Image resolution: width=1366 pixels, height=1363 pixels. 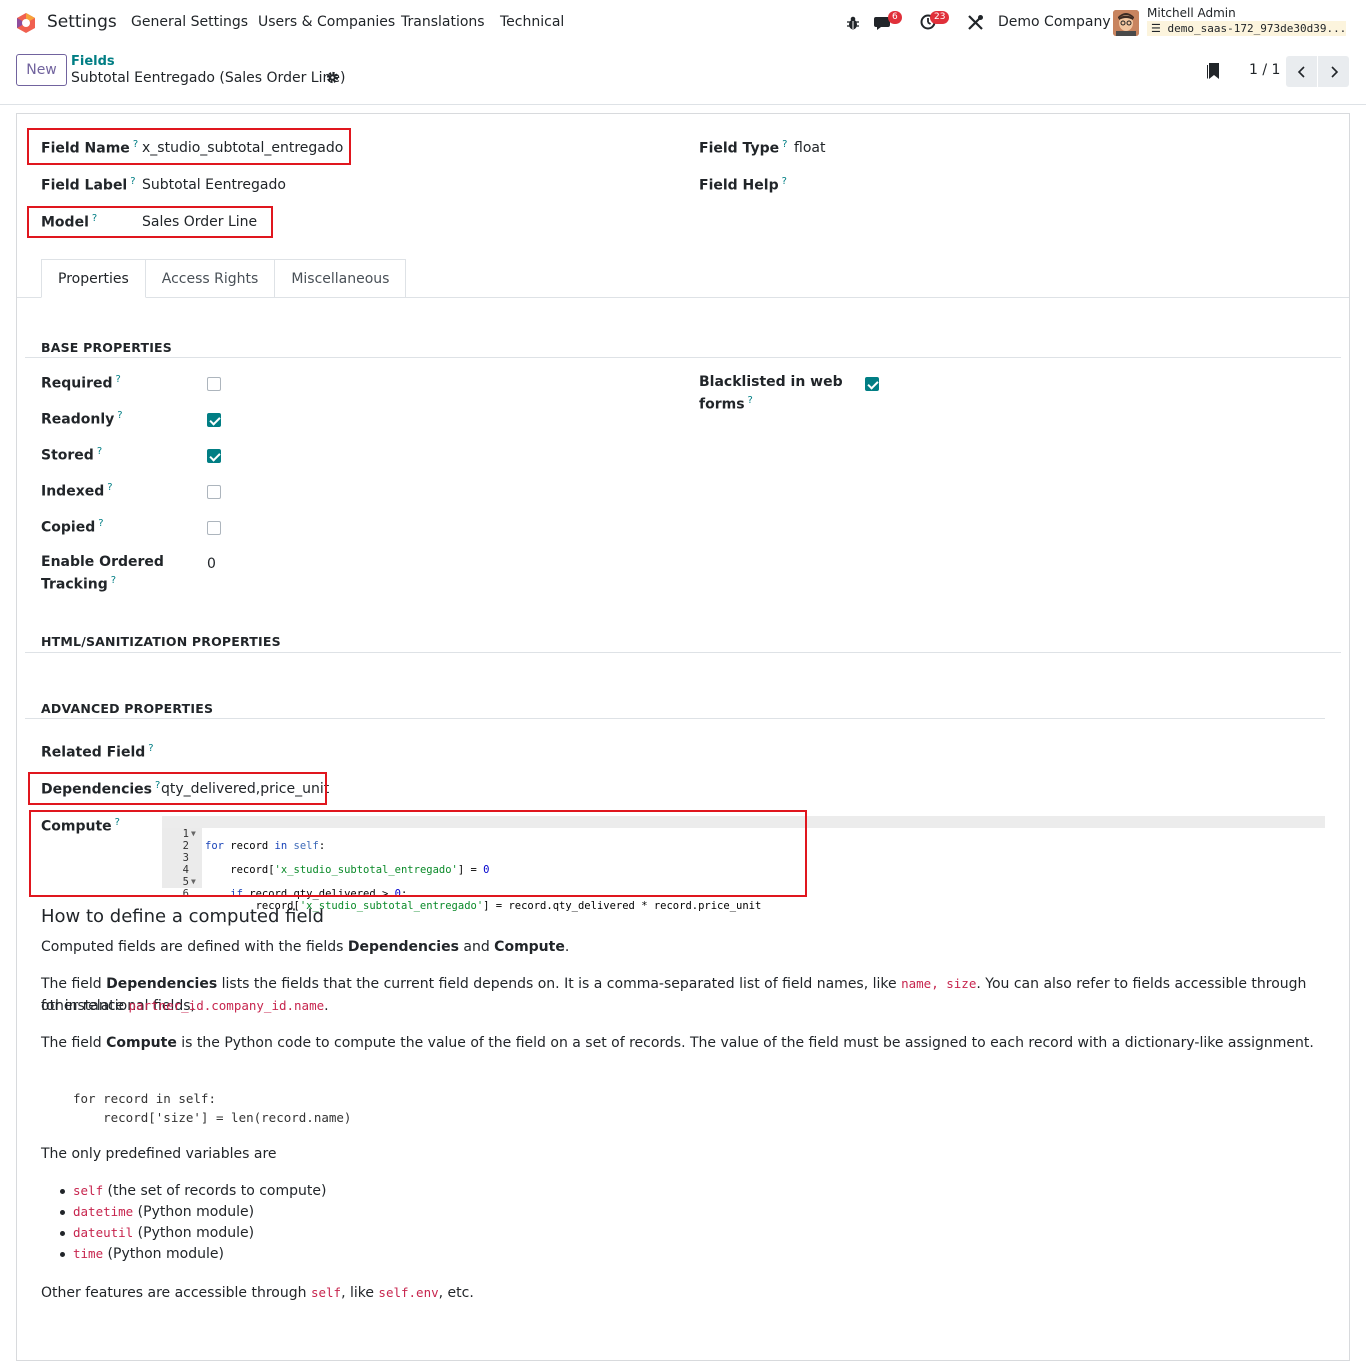 What do you see at coordinates (93, 61) in the screenshot?
I see `breadcrumb-fields: Fields` at bounding box center [93, 61].